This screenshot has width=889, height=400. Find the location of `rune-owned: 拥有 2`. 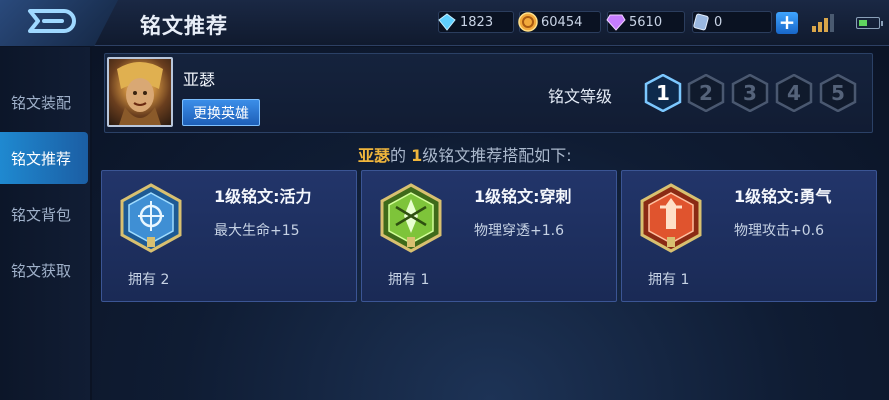

rune-owned: 拥有 2 is located at coordinates (149, 280).